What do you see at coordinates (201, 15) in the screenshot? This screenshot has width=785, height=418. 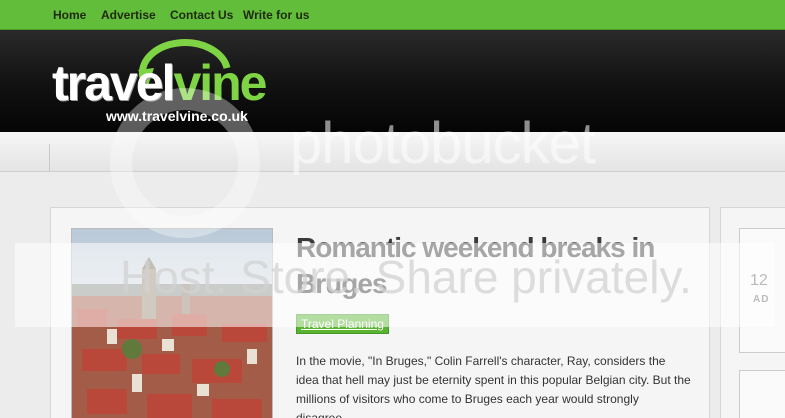 I see `nav-link-contact-us: Contact Us` at bounding box center [201, 15].